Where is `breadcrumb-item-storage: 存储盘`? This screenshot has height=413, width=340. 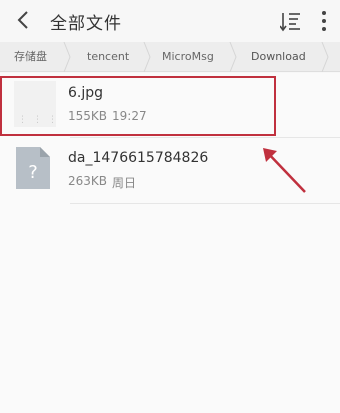 breadcrumb-item-storage: 存储盘 is located at coordinates (30, 57).